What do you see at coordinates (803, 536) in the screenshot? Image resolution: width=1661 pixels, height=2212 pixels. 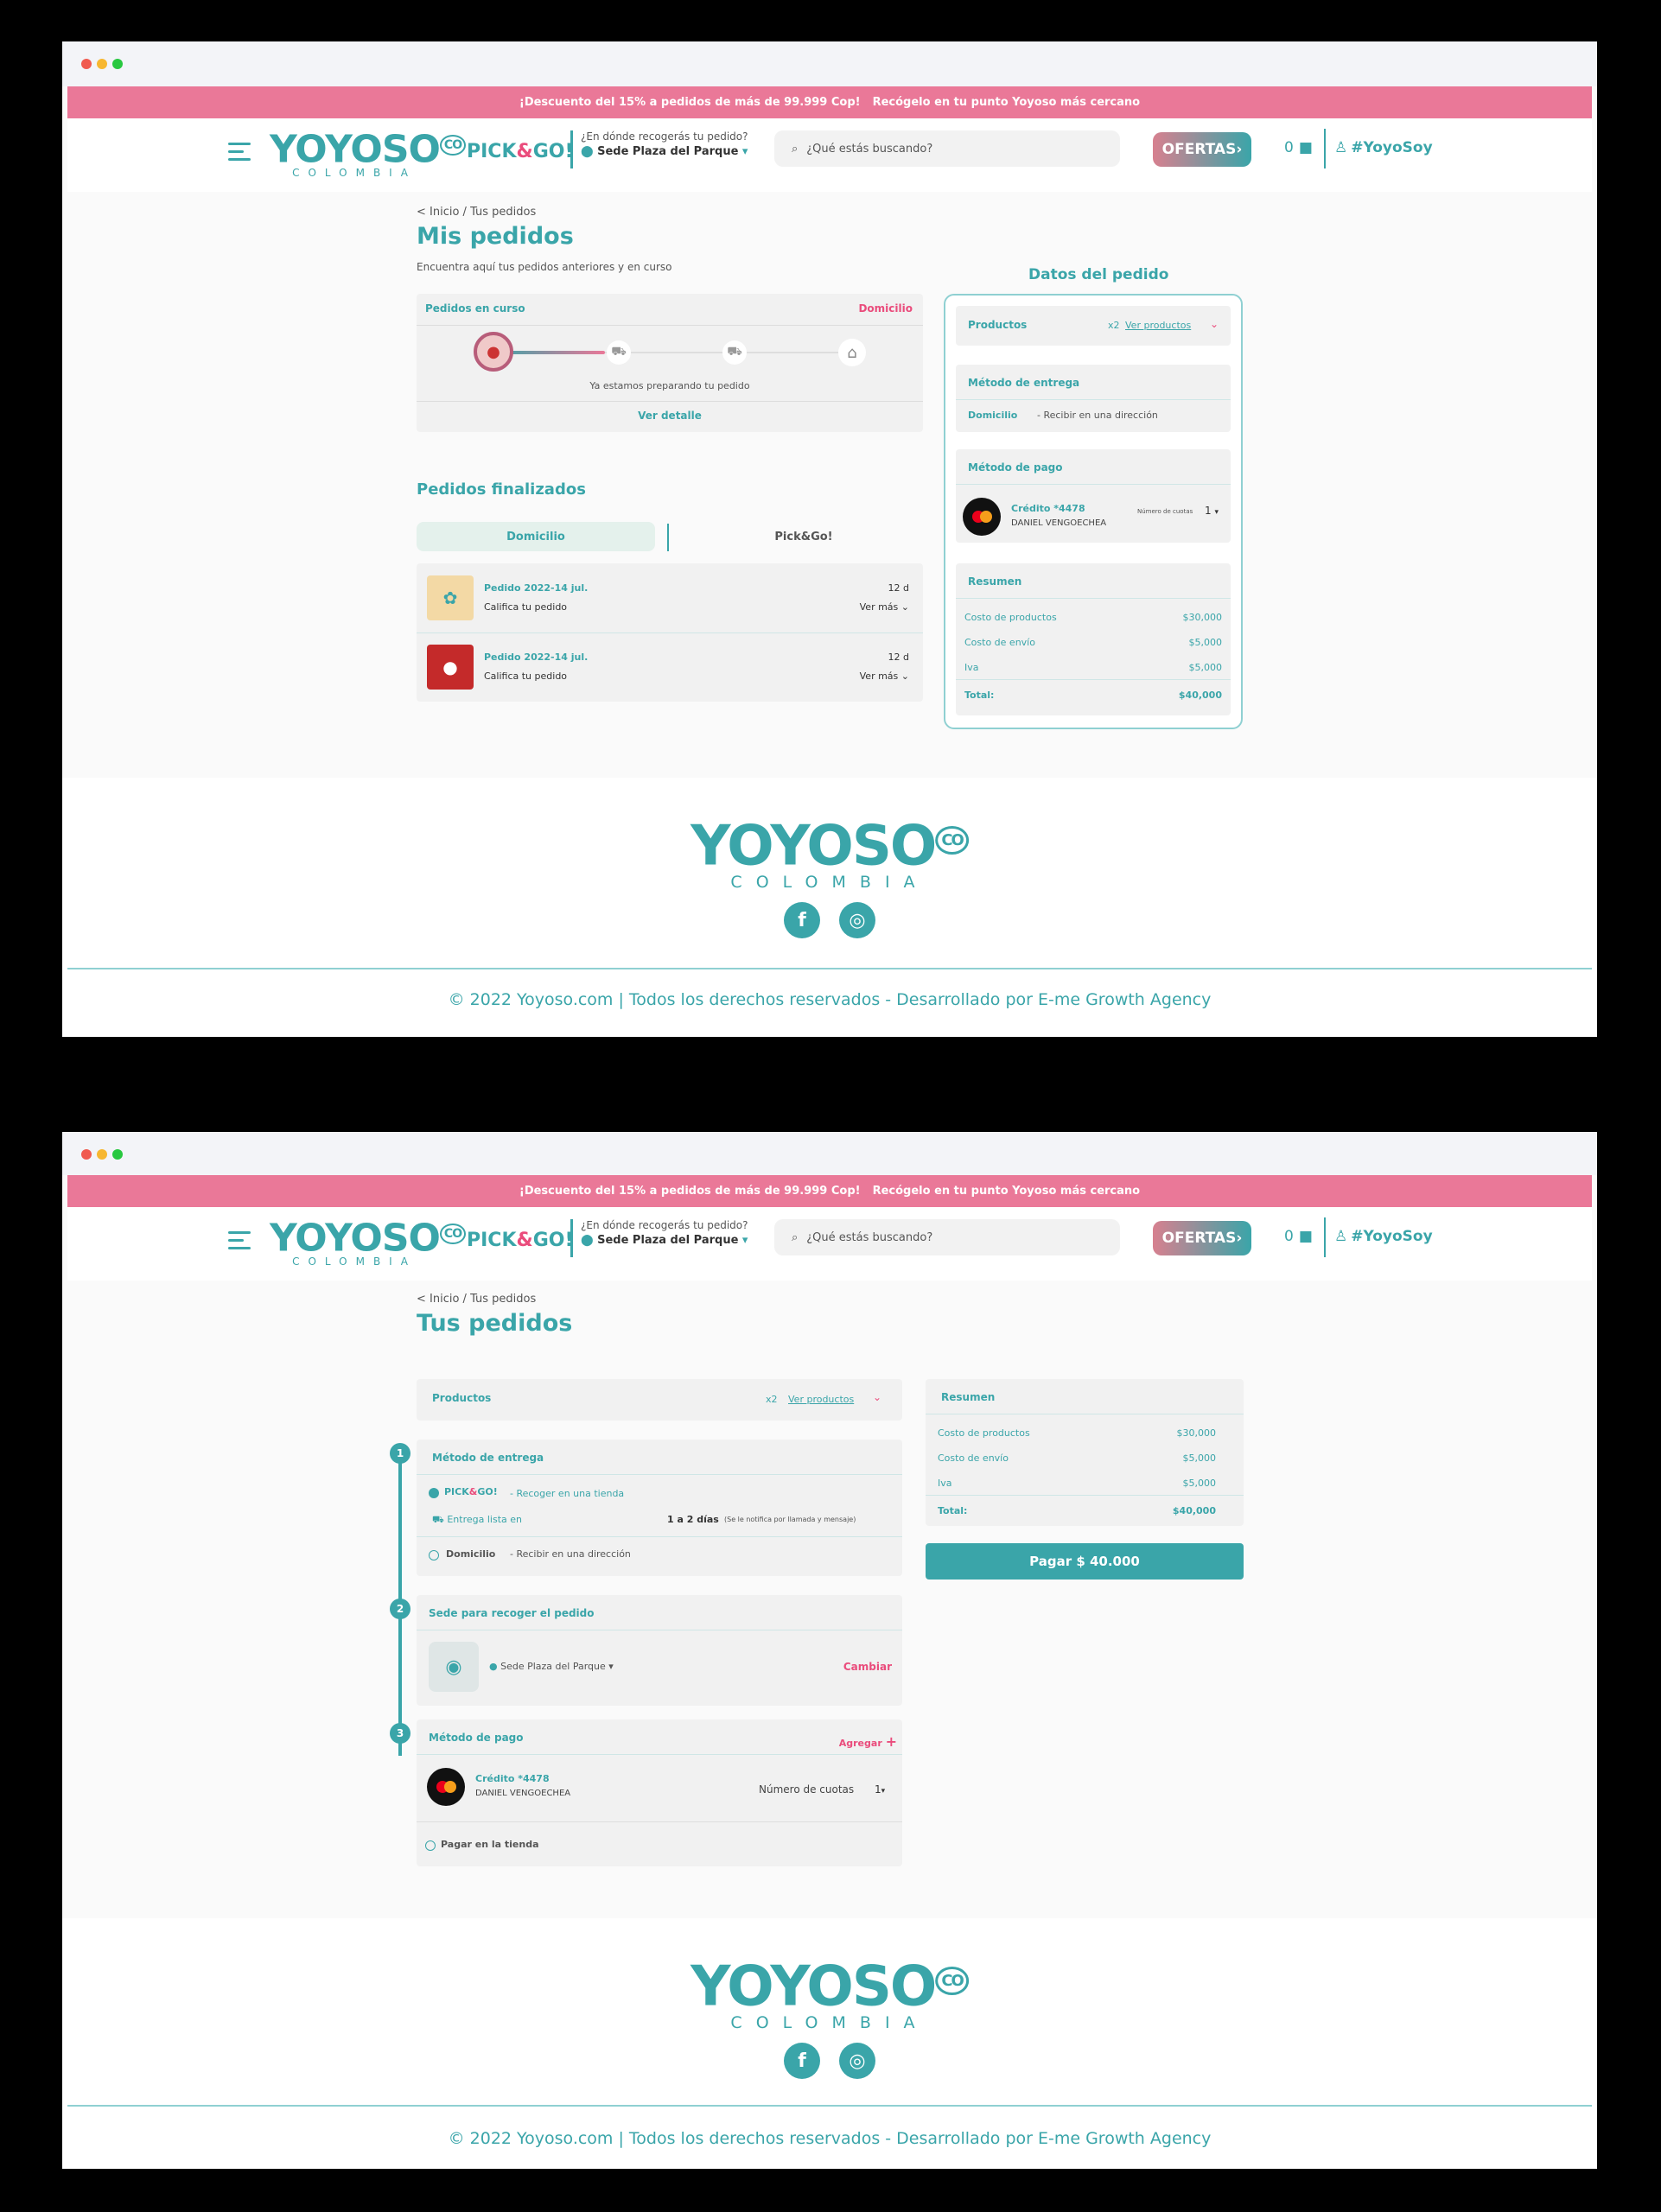 I see `tab-pickgo: Pick&Go!` at bounding box center [803, 536].